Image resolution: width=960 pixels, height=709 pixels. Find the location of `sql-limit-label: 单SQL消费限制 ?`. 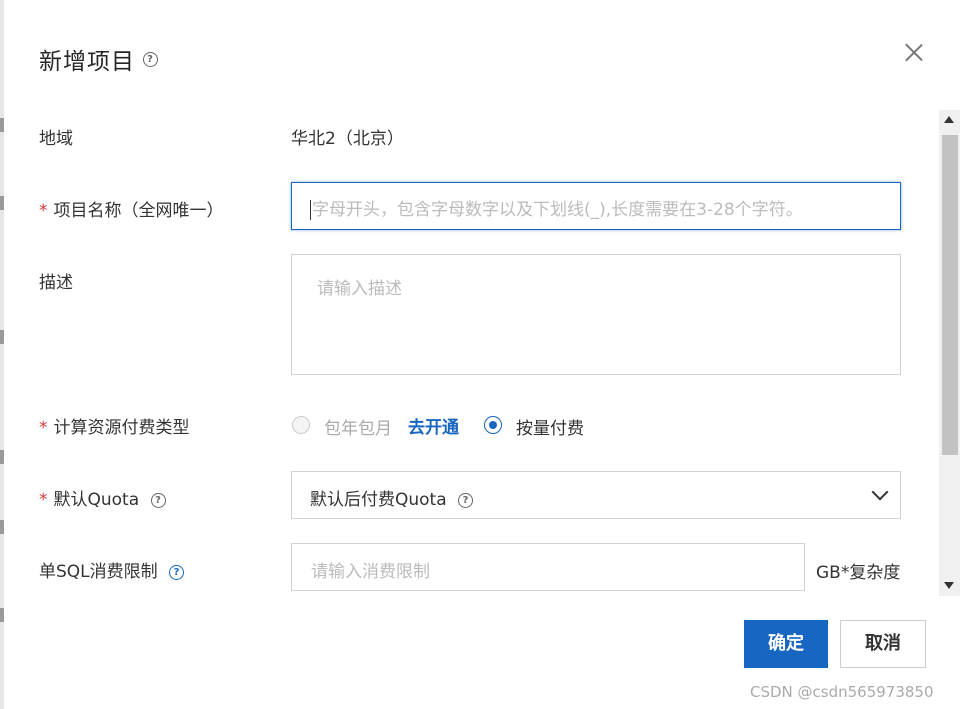

sql-limit-label: 单SQL消费限制 ? is located at coordinates (112, 569).